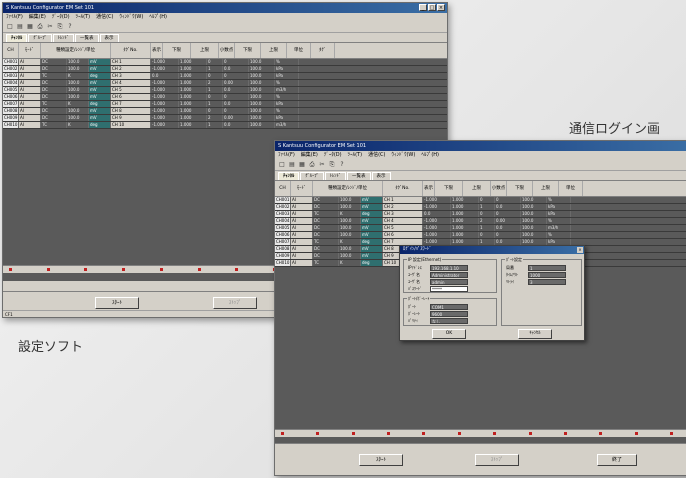 This screenshot has width=686, height=478. Describe the element at coordinates (309, 155) in the screenshot. I see `menu-item: 編集(E)` at that location.